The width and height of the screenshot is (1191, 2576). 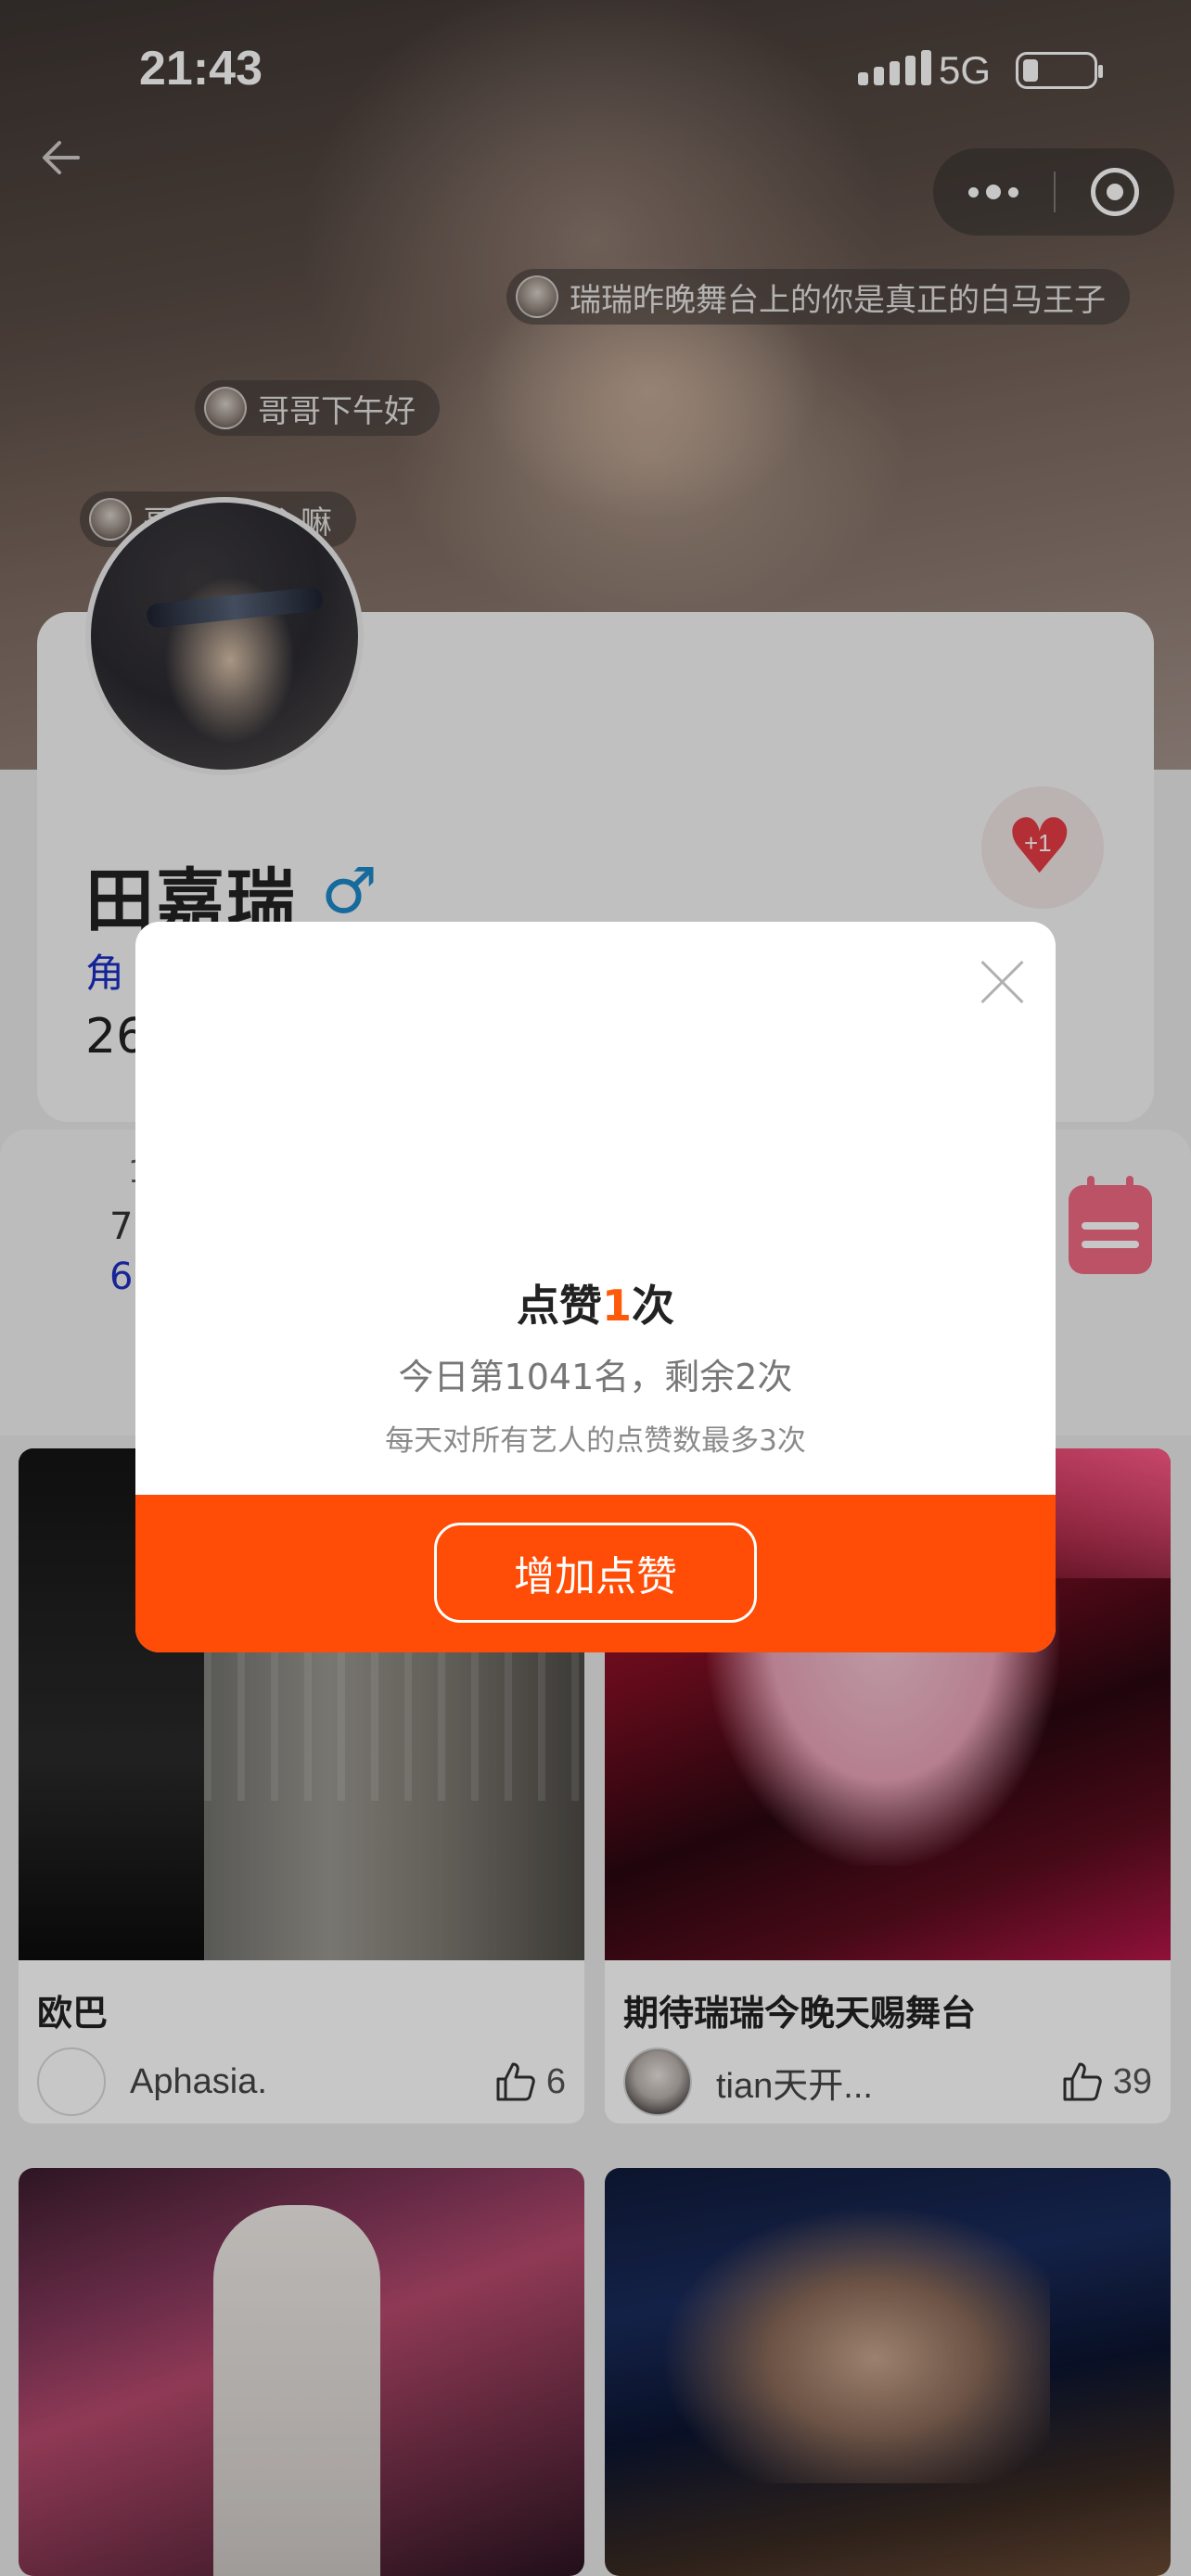 What do you see at coordinates (595, 1441) in the screenshot?
I see `dialog-note: 每天对所有艺人的点赞数最多3次` at bounding box center [595, 1441].